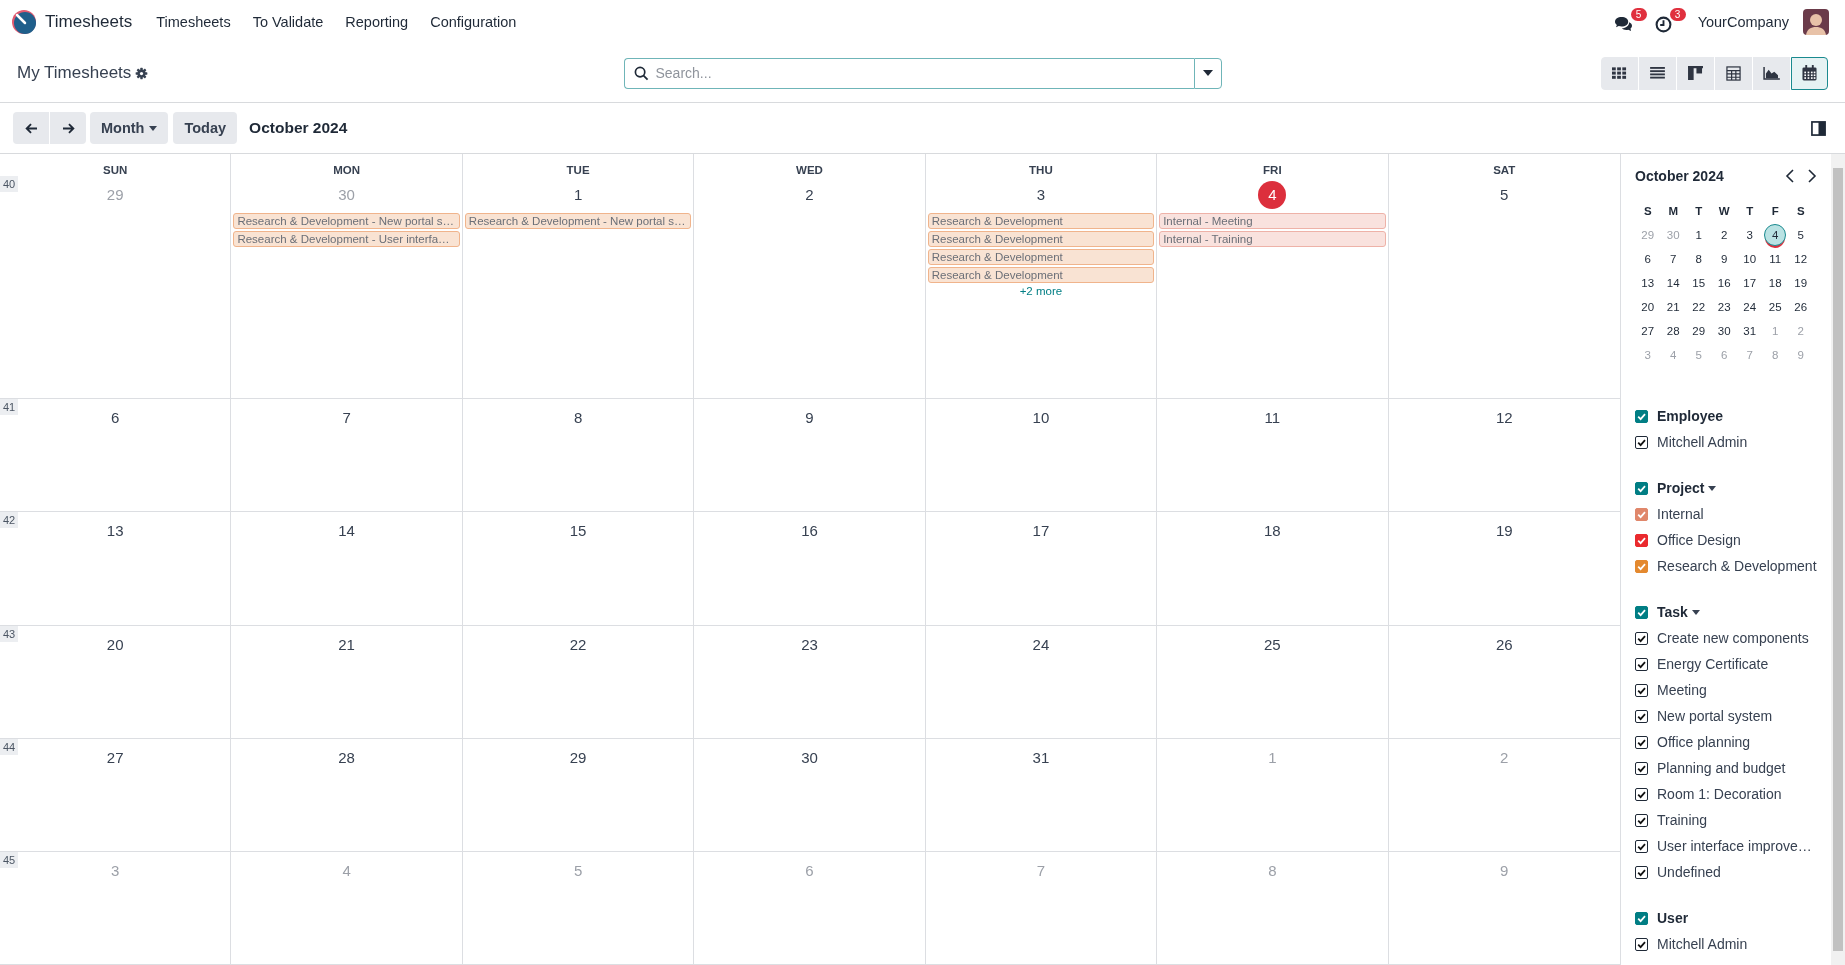 Image resolution: width=1845 pixels, height=965 pixels. I want to click on filter-option-label: Undefined, so click(1689, 872).